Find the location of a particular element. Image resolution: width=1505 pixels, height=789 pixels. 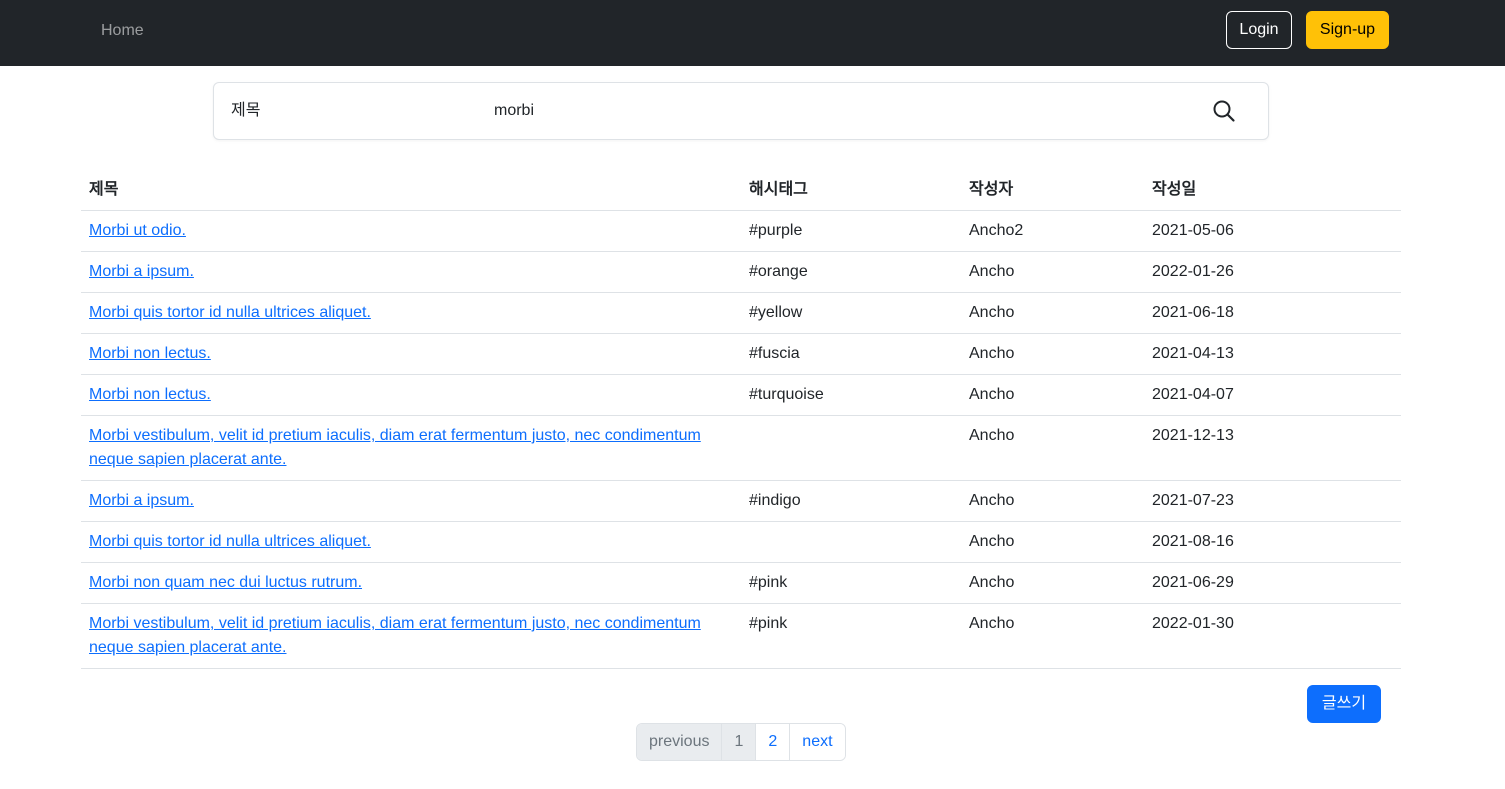

pagination-page-1: 1 is located at coordinates (738, 742).